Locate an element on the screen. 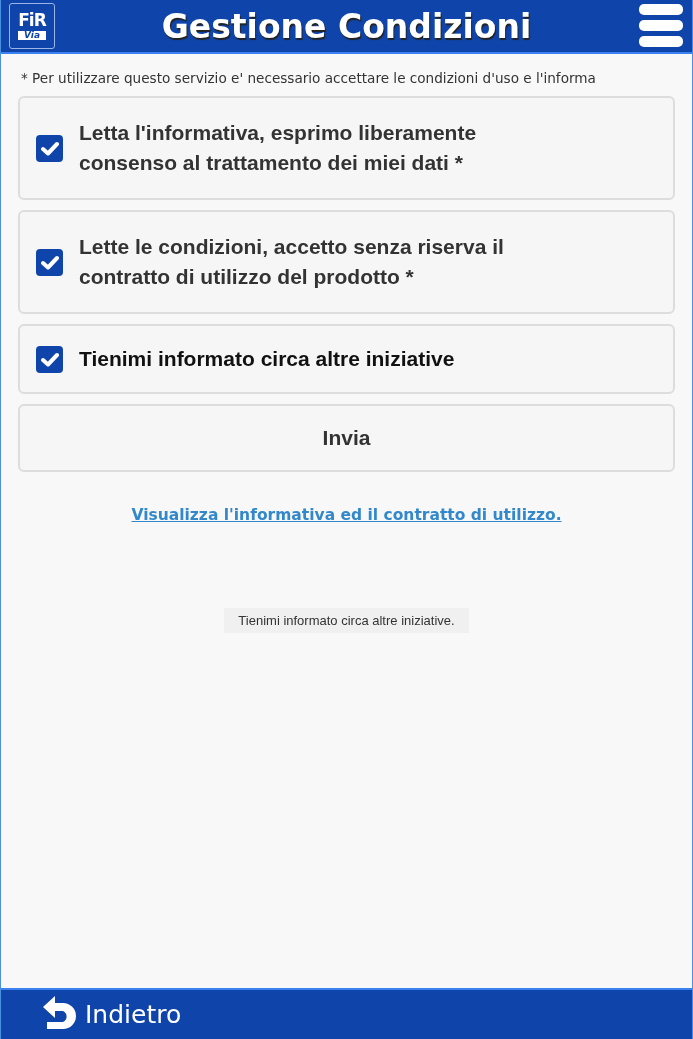 The image size is (693, 1039). consent-option: Letta l'informativa, esprimo liberamente consenso al trattamento dei miei dati * is located at coordinates (346, 148).